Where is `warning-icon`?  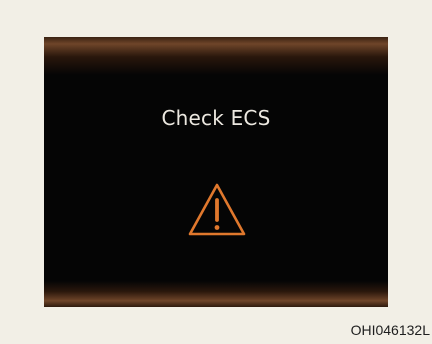
warning-icon is located at coordinates (217, 210).